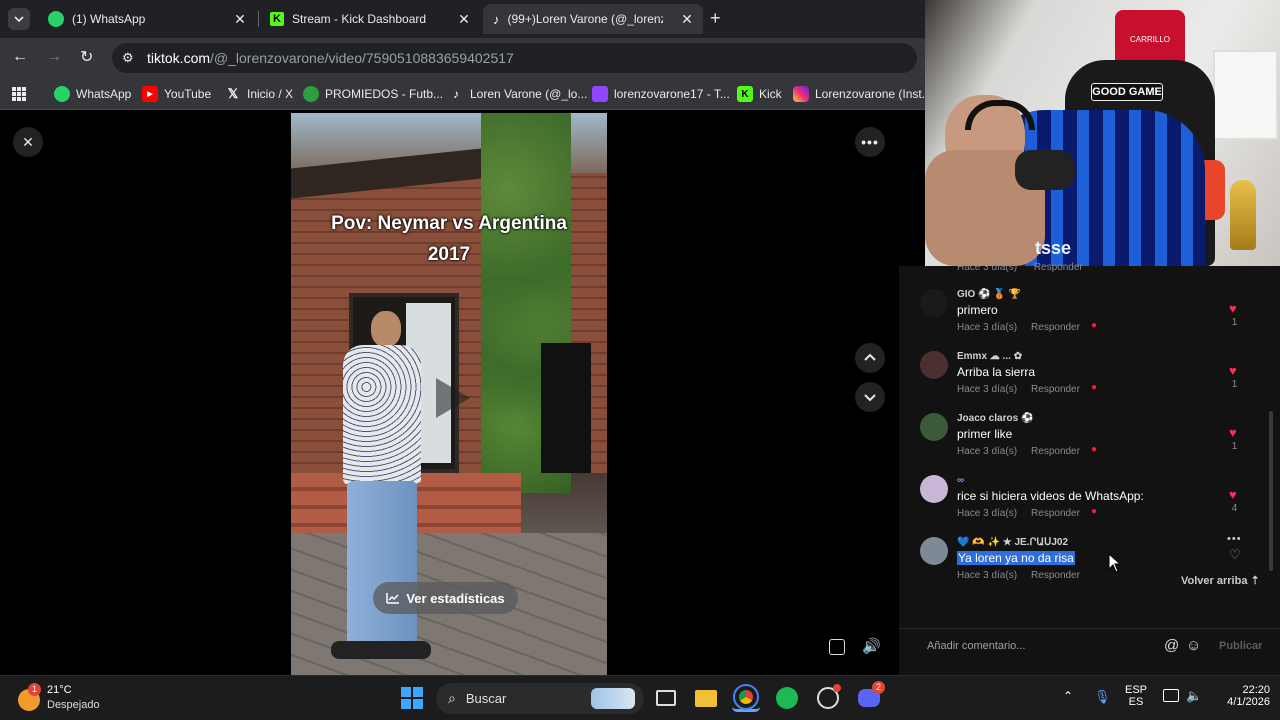 This screenshot has height=720, width=1280. Describe the element at coordinates (1135, 690) in the screenshot. I see `language-top: ESP` at that location.